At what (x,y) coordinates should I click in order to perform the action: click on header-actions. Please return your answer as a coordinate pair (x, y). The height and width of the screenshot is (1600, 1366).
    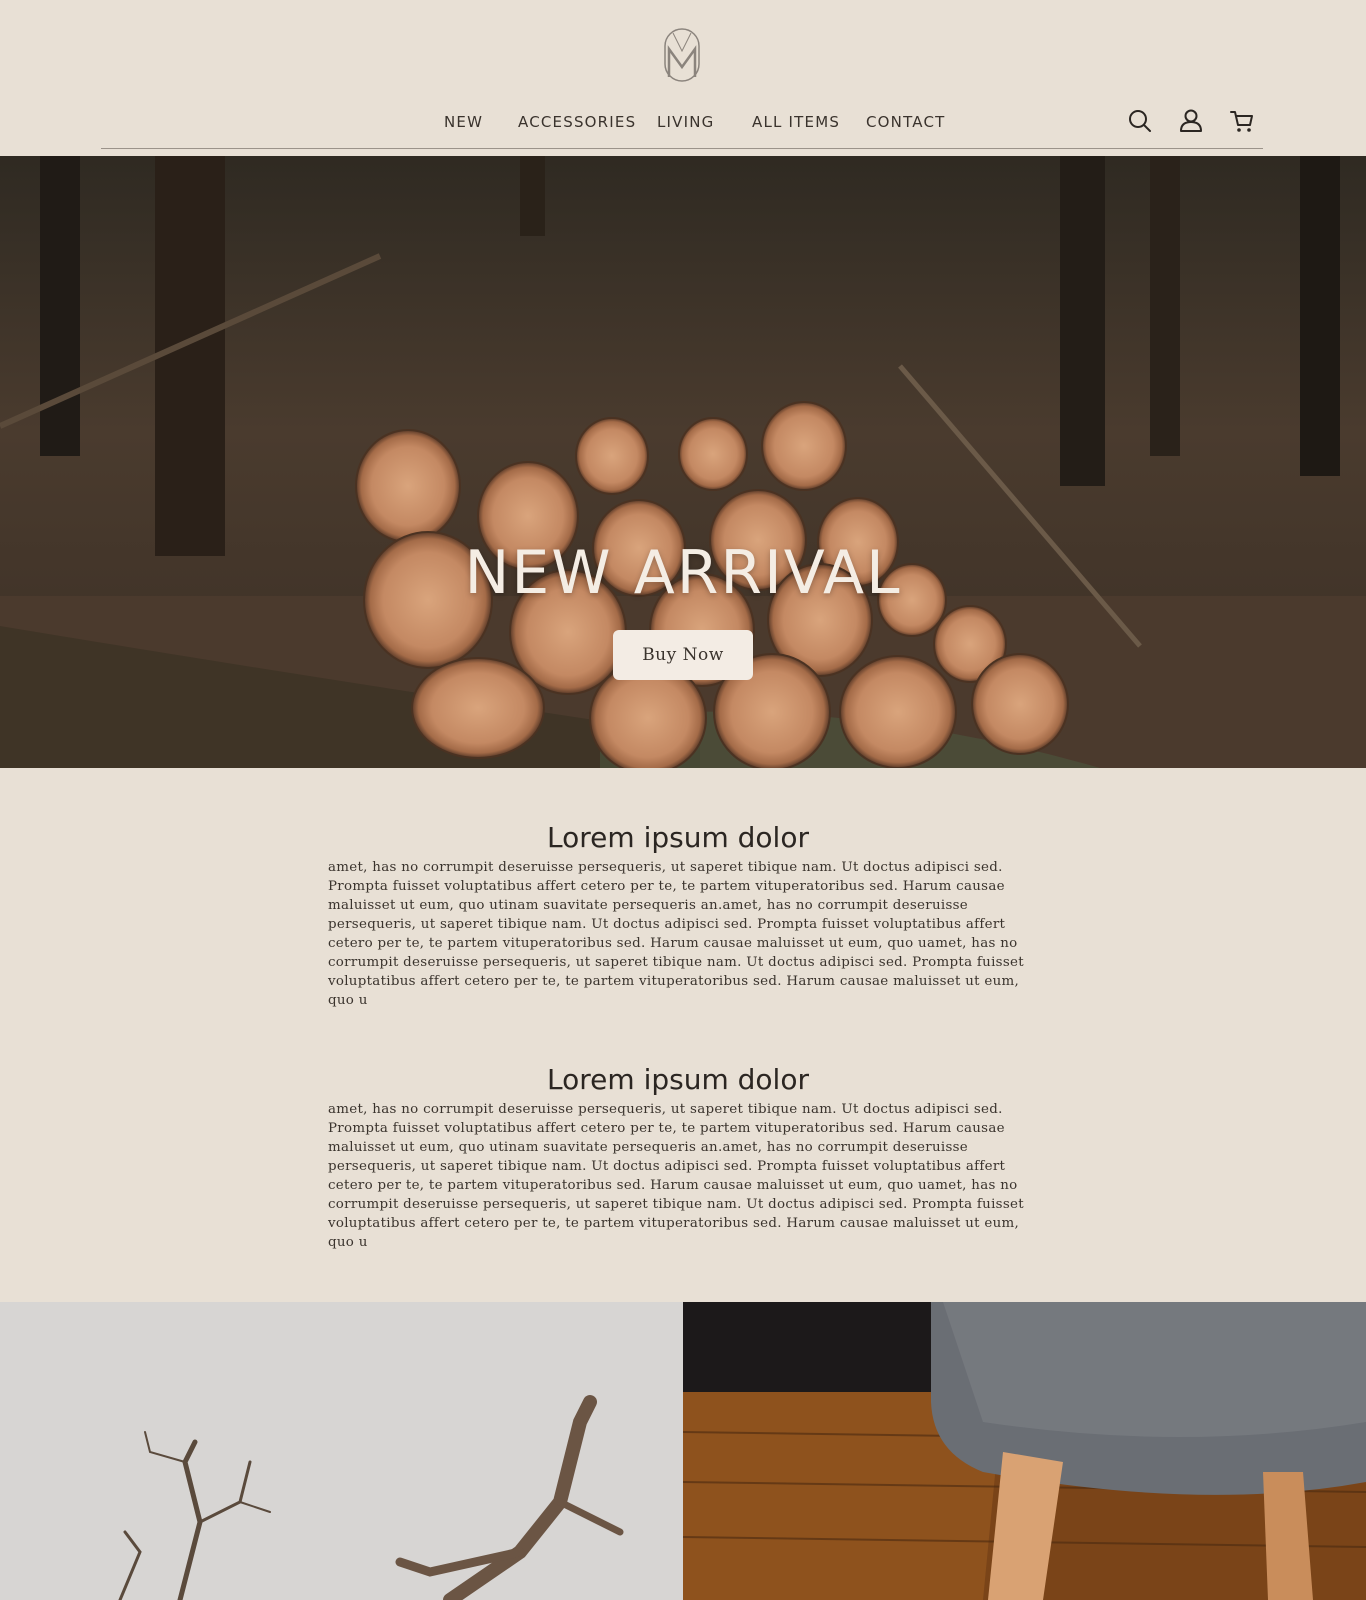
    Looking at the image, I should click on (1191, 122).